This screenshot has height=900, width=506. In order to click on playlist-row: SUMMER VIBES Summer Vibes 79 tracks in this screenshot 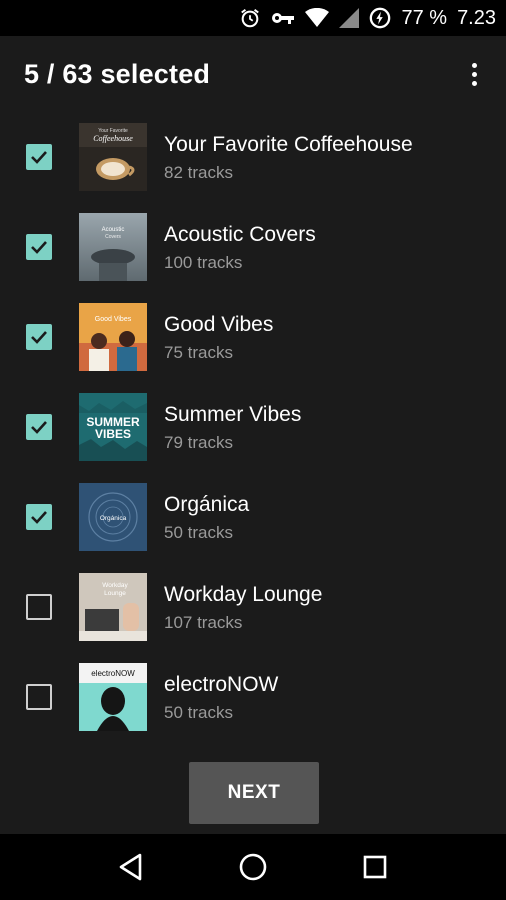, I will do `click(253, 427)`.